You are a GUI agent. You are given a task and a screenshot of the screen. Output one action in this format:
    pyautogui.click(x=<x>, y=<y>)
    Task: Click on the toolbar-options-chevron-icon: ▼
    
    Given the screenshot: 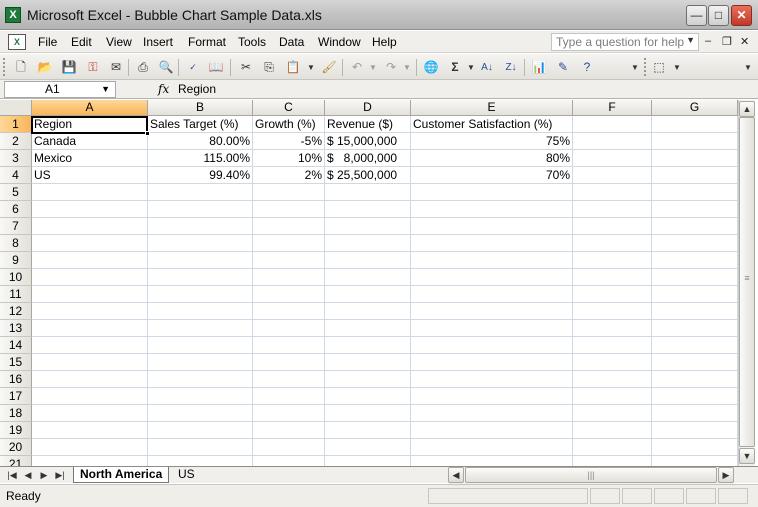 What is the action you would take?
    pyautogui.click(x=635, y=67)
    